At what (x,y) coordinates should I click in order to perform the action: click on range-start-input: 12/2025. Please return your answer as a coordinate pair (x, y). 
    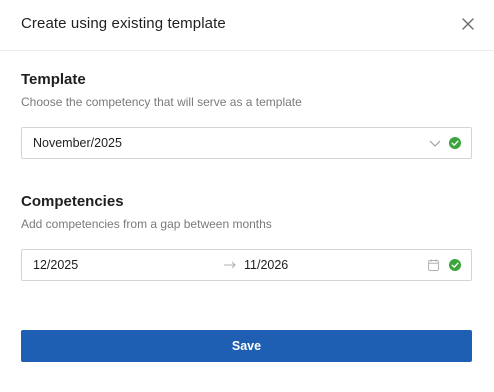
    Looking at the image, I should click on (55, 265).